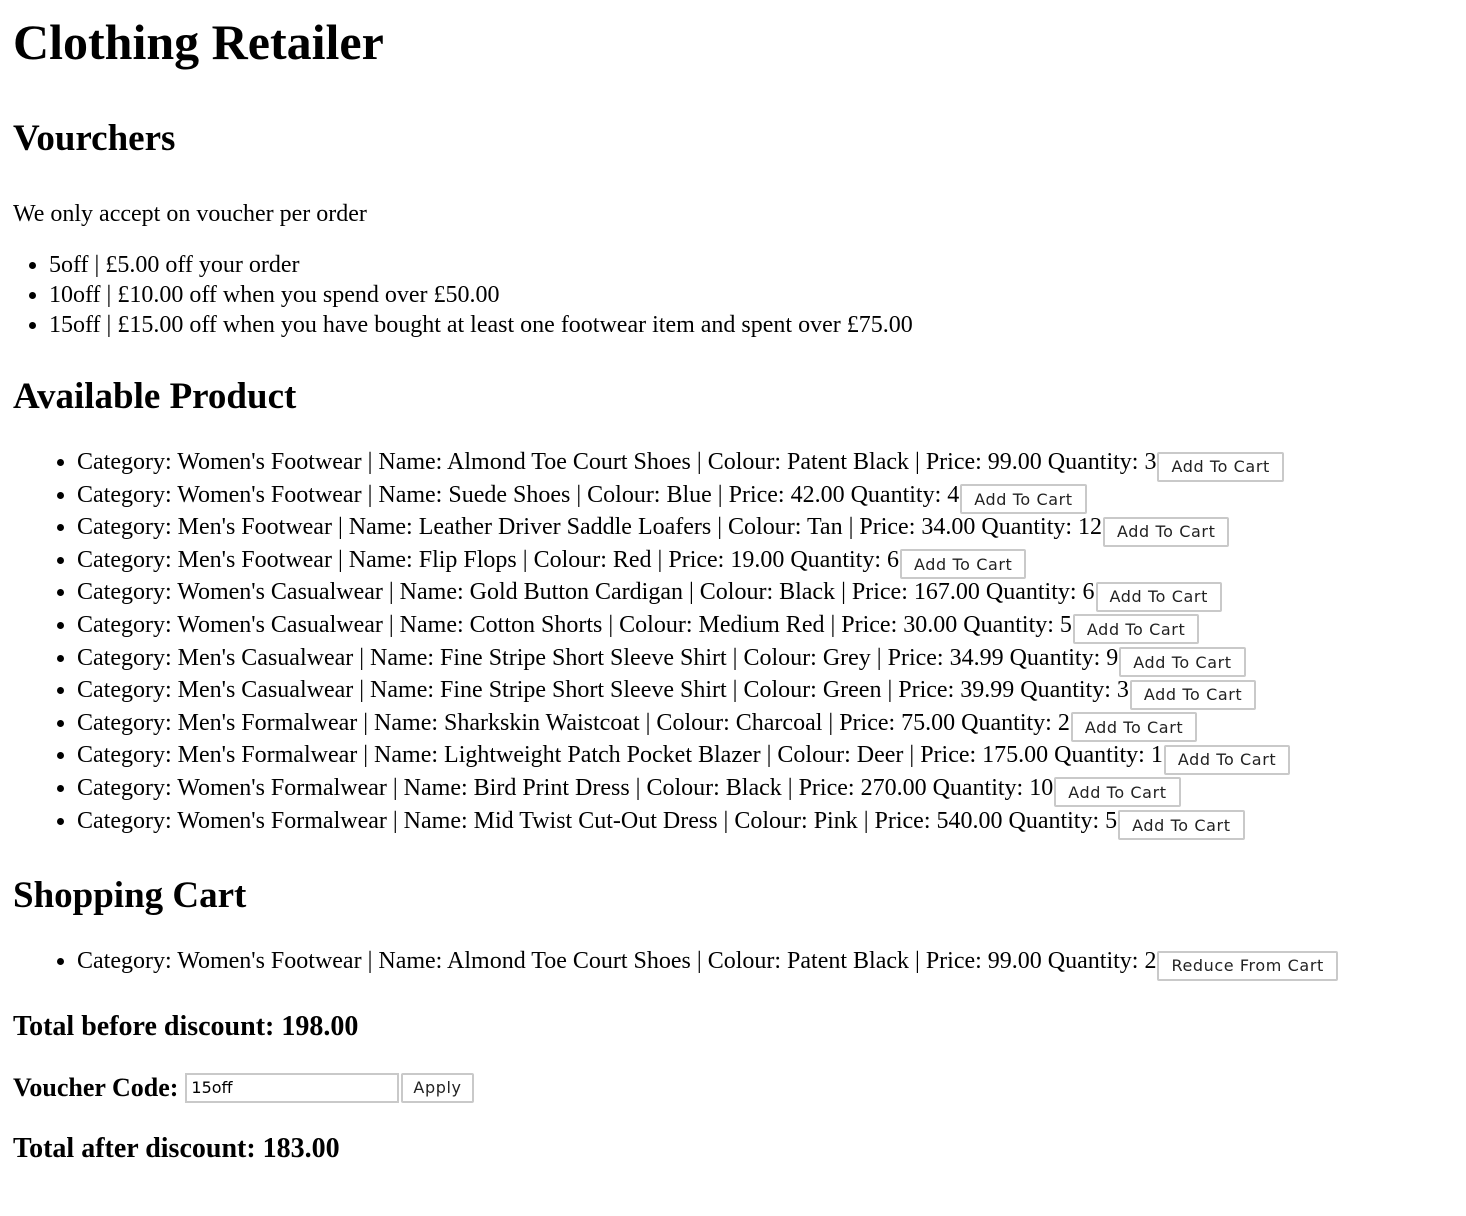 This screenshot has height=1216, width=1466. Describe the element at coordinates (292, 1087) in the screenshot. I see `voucher-code-input` at that location.